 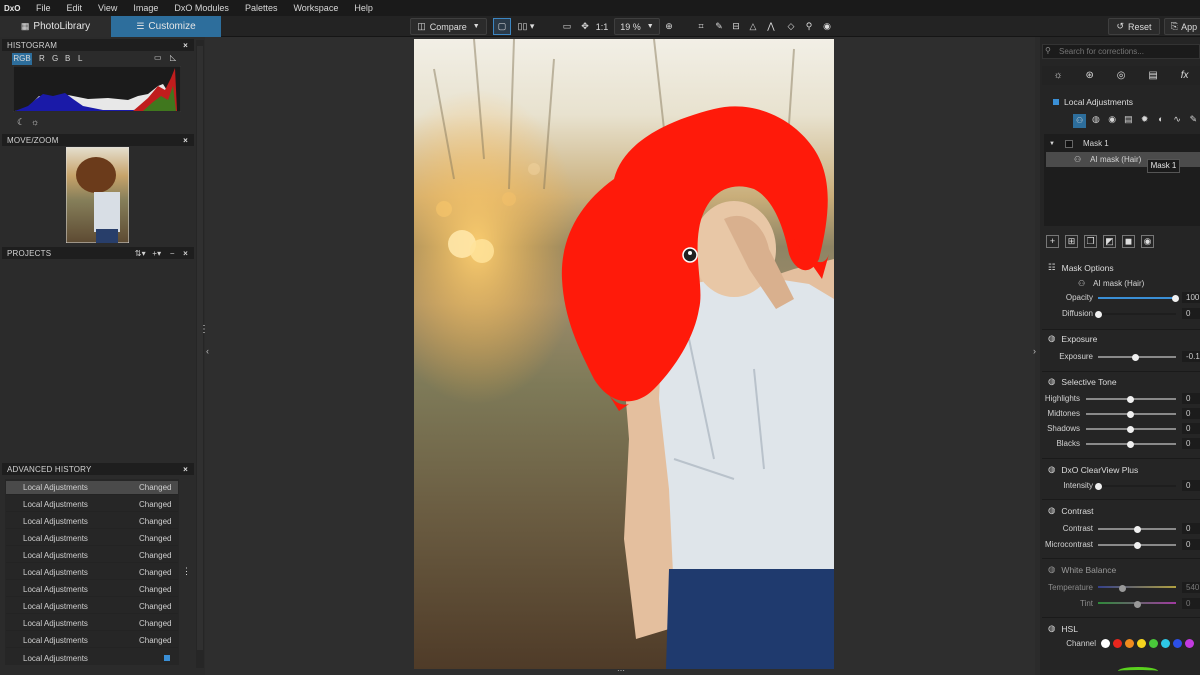 I want to click on eraser-tool-icon: ✎, so click(x=1193, y=121).